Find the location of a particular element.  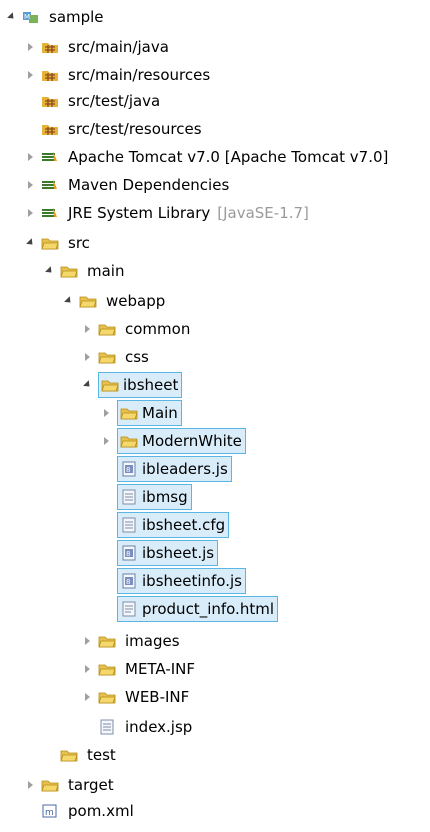

tree-item: ibsheet.cfg is located at coordinates (164, 525).